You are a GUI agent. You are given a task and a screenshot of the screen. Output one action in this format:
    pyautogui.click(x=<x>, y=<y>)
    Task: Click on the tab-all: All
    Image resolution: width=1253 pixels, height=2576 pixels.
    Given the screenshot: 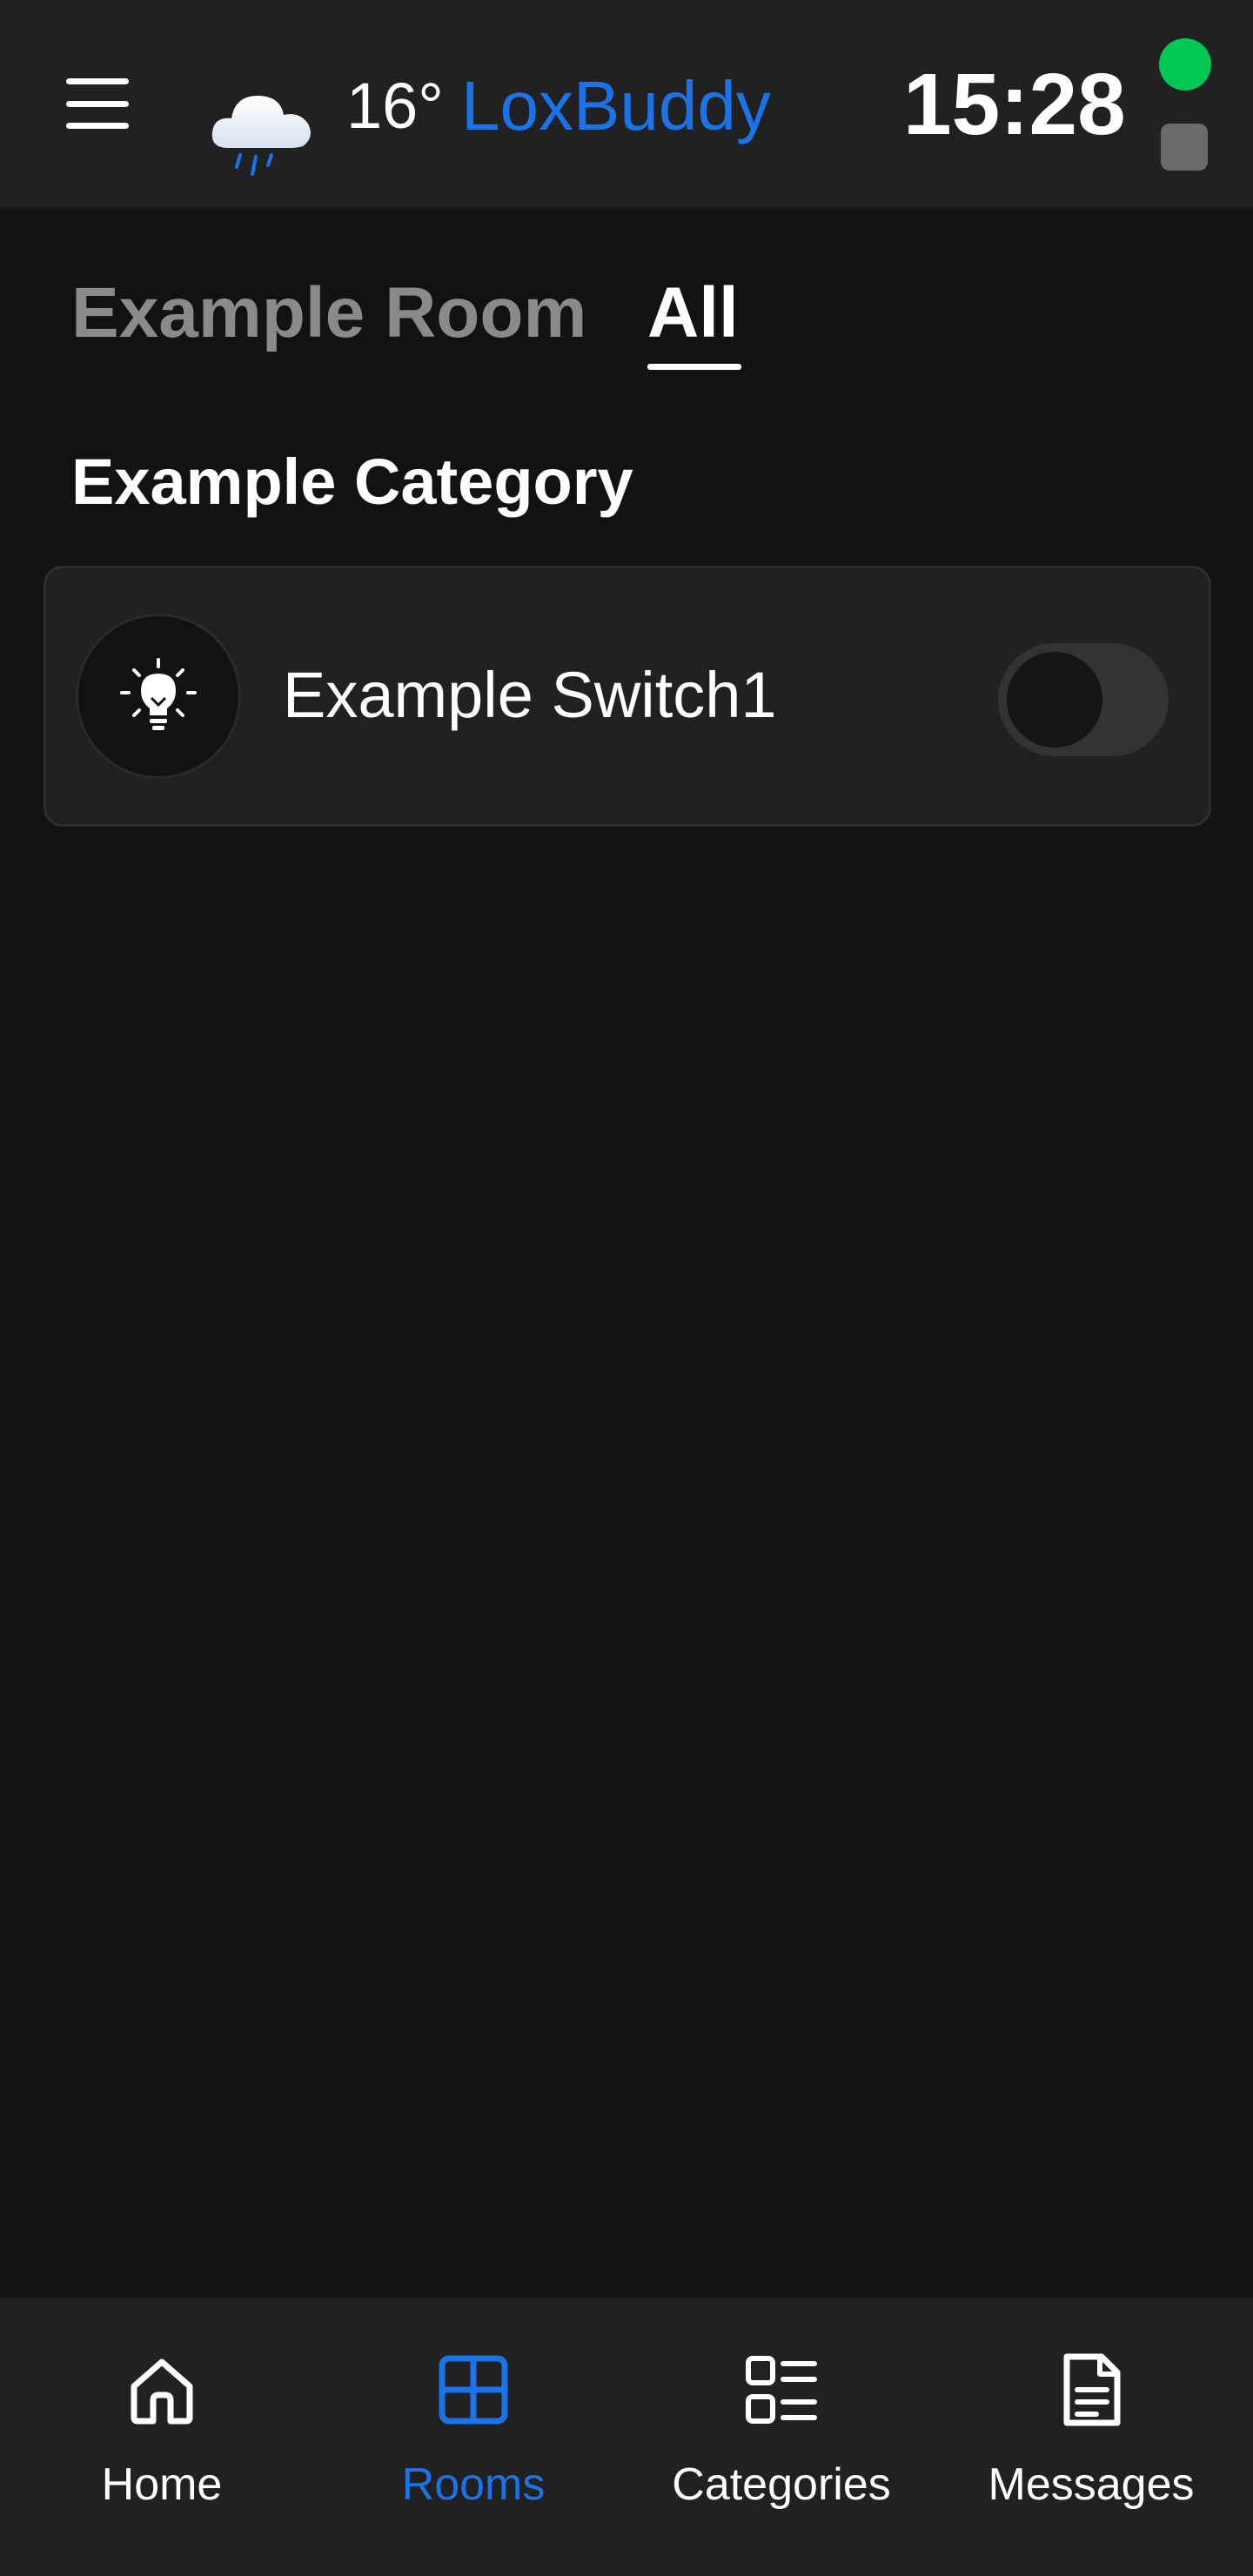 What is the action you would take?
    pyautogui.click(x=693, y=313)
    